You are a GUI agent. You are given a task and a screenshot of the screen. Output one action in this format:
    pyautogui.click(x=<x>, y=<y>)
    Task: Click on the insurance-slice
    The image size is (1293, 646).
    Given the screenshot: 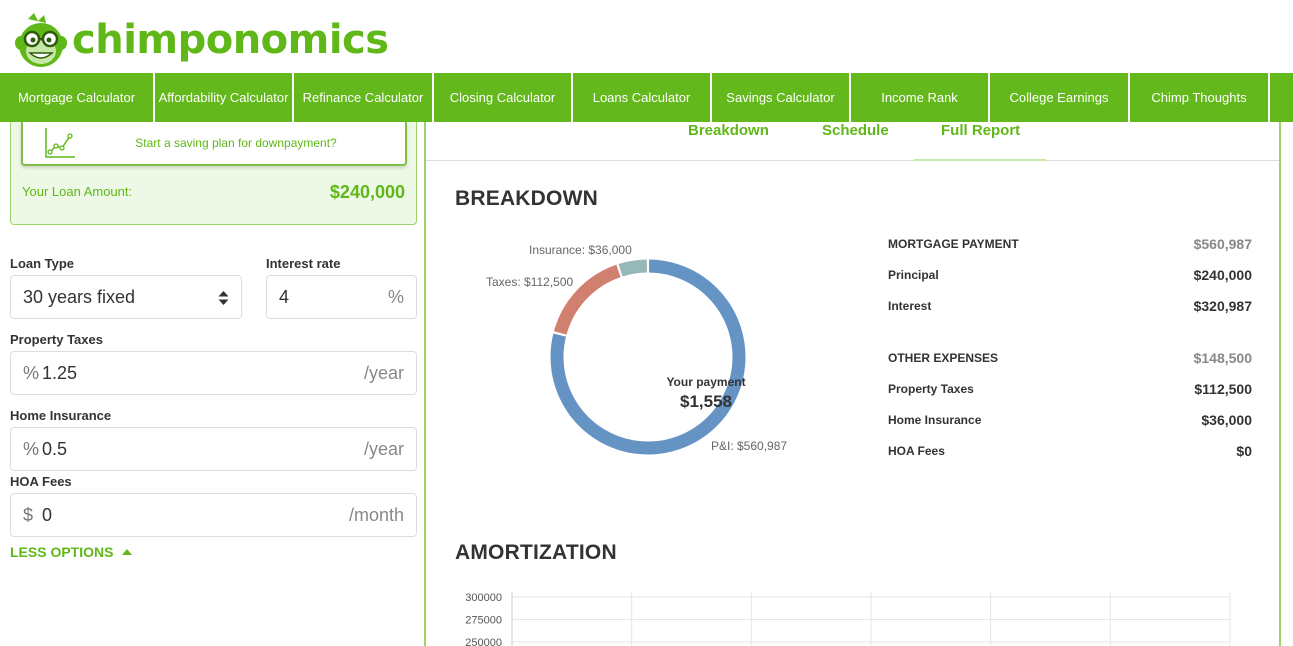 What is the action you would take?
    pyautogui.click(x=633, y=268)
    